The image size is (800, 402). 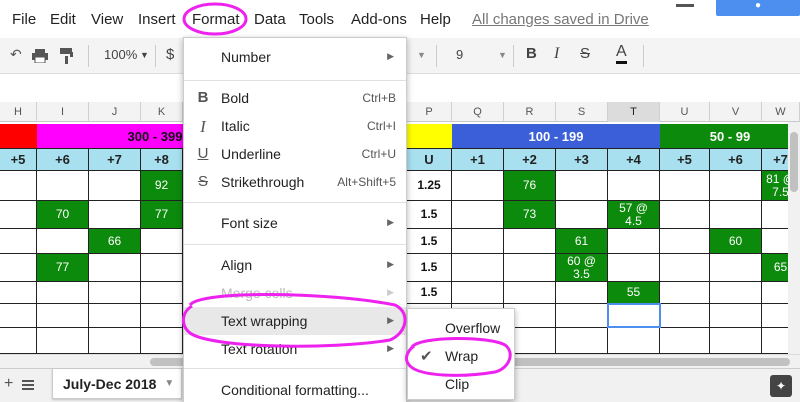 I want to click on column-header-k: K, so click(x=162, y=112).